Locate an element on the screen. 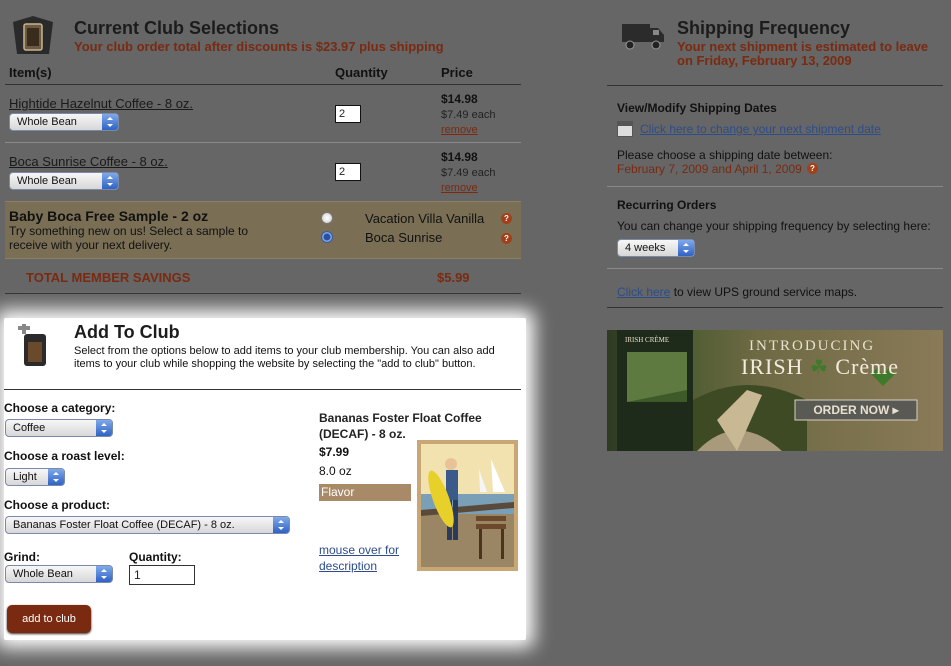 The height and width of the screenshot is (666, 951). column-header-quantity: Quantity is located at coordinates (361, 72).